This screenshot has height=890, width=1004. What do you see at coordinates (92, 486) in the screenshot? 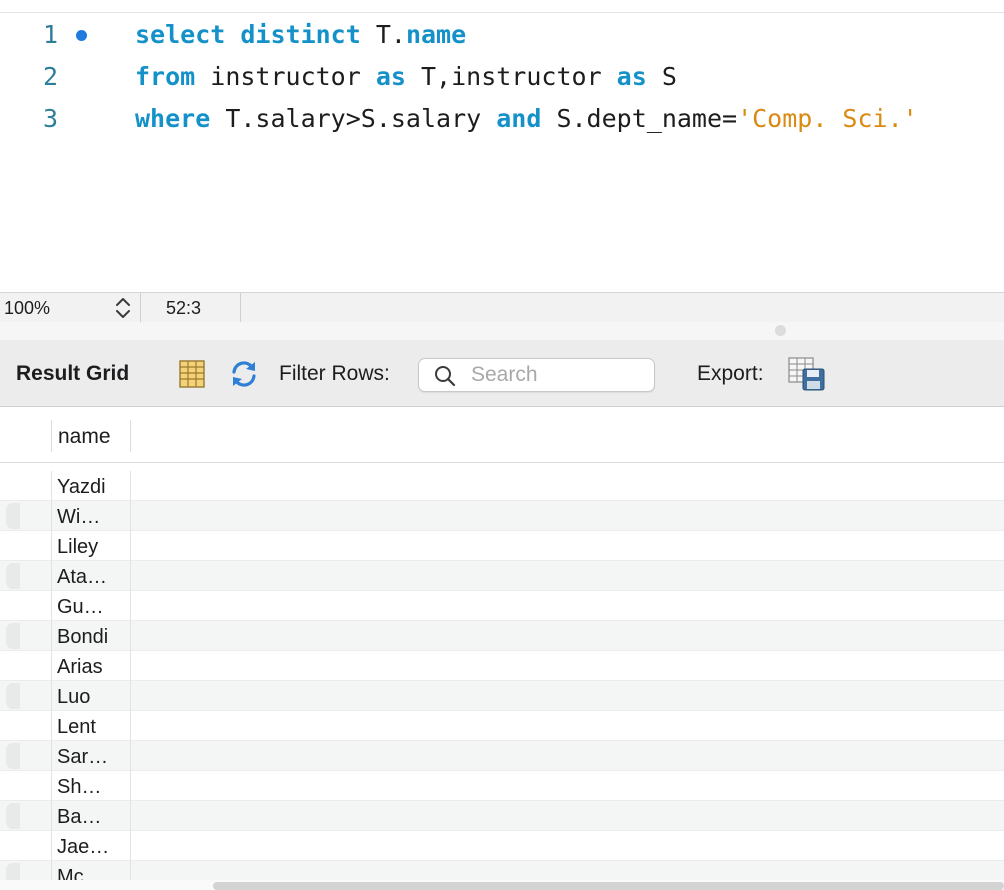
I see `name-cell: Yazdi` at bounding box center [92, 486].